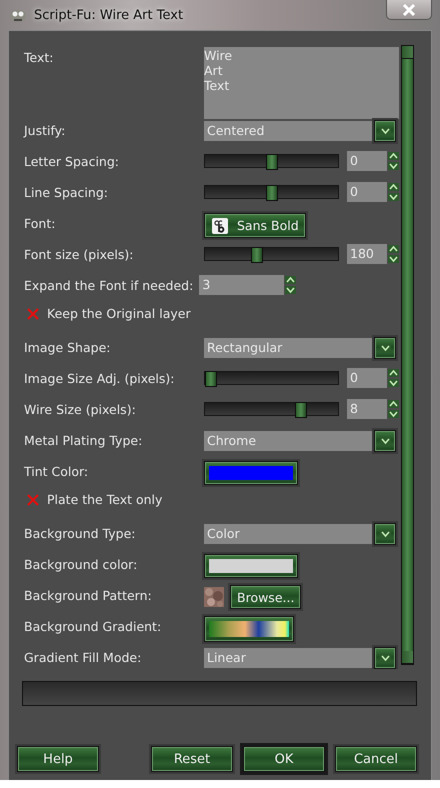 The width and height of the screenshot is (440, 788). I want to click on field-label: Image Size Adj. (pixels):, so click(100, 378).